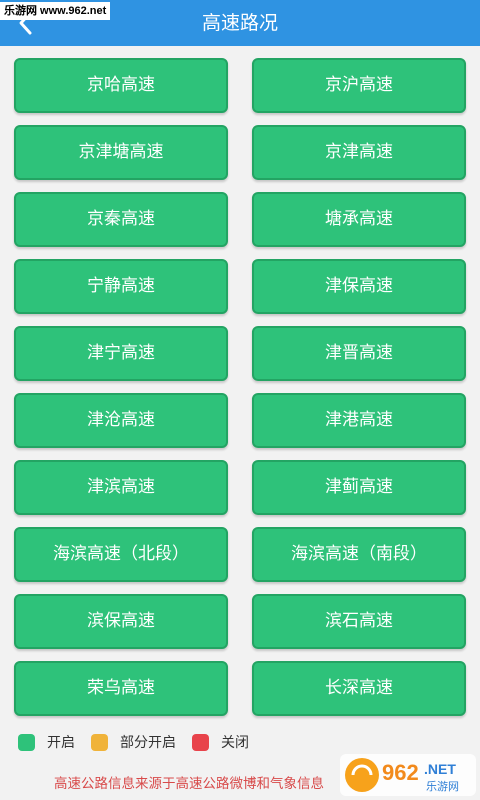 The height and width of the screenshot is (800, 480). What do you see at coordinates (121, 487) in the screenshot?
I see `road-button: 津滨高速` at bounding box center [121, 487].